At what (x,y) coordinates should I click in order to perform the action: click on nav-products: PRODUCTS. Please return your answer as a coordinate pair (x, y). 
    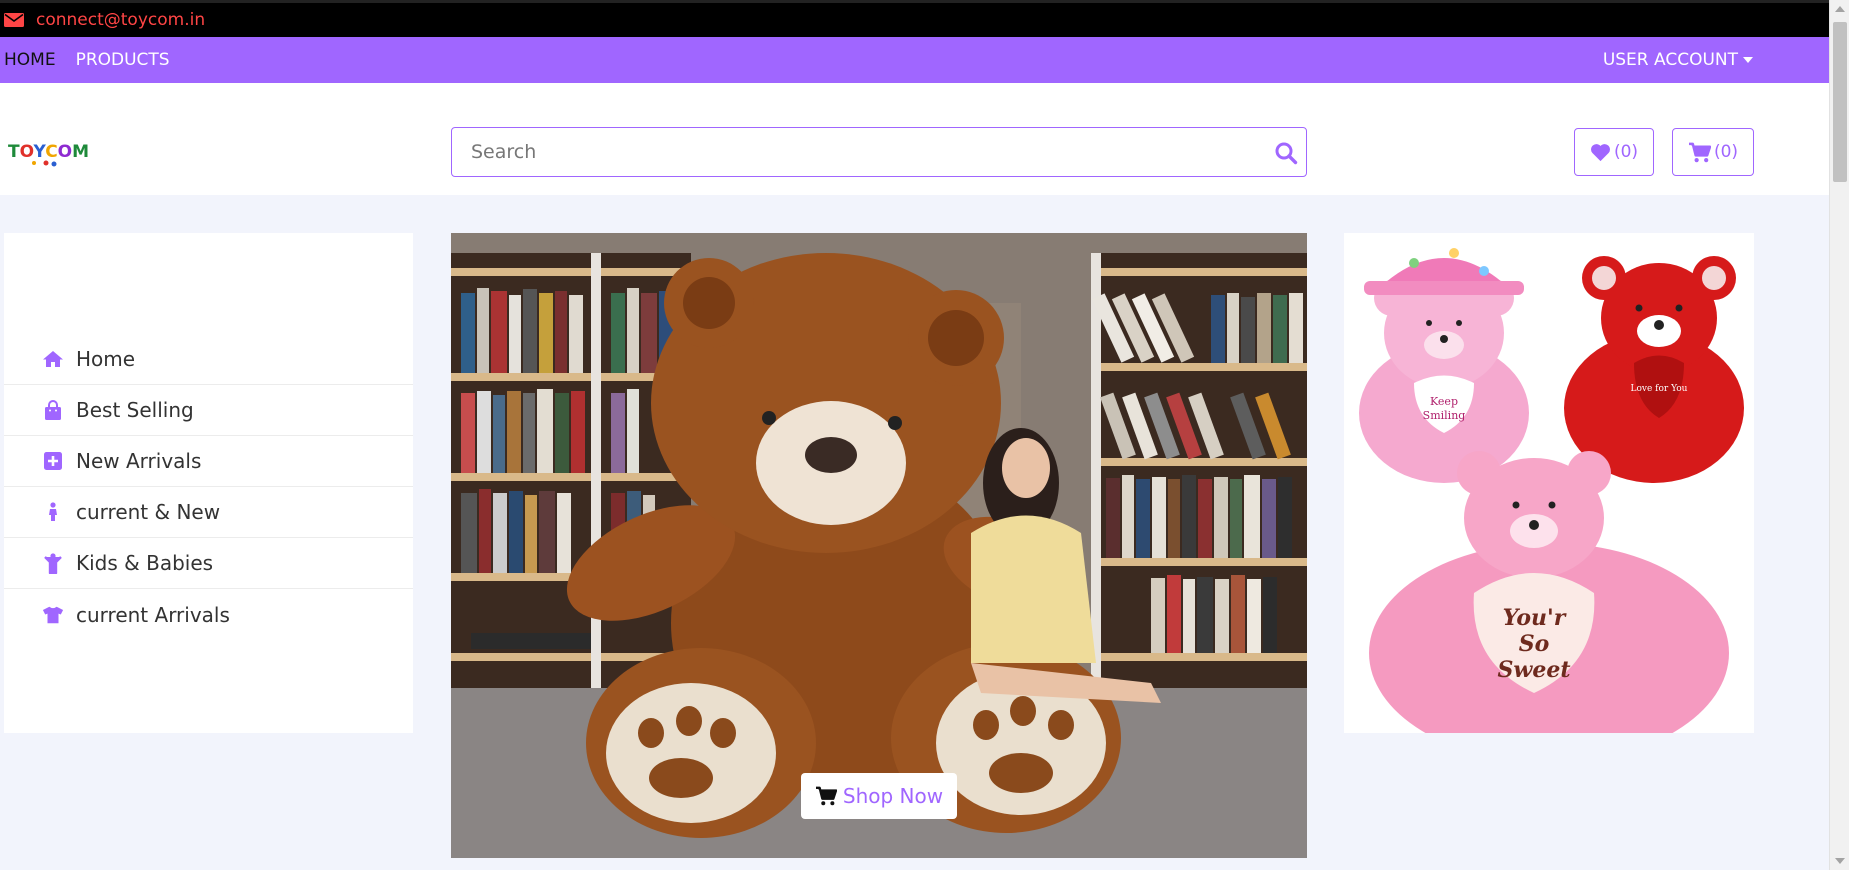
    Looking at the image, I should click on (123, 60).